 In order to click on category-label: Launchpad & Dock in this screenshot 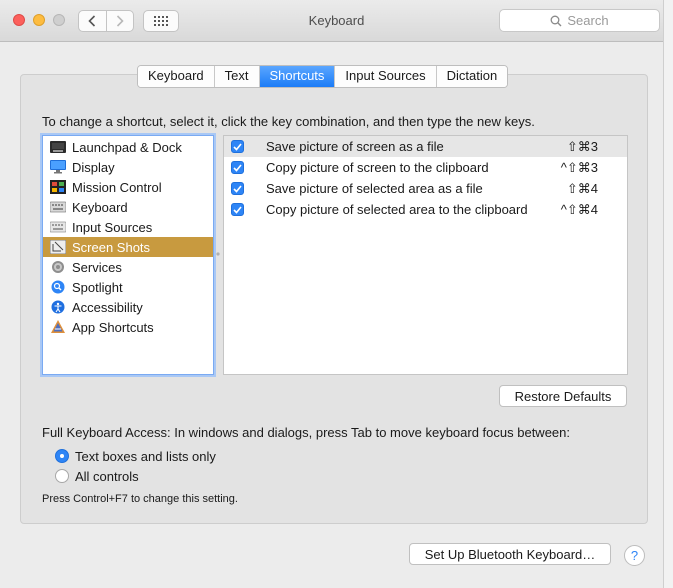, I will do `click(127, 147)`.